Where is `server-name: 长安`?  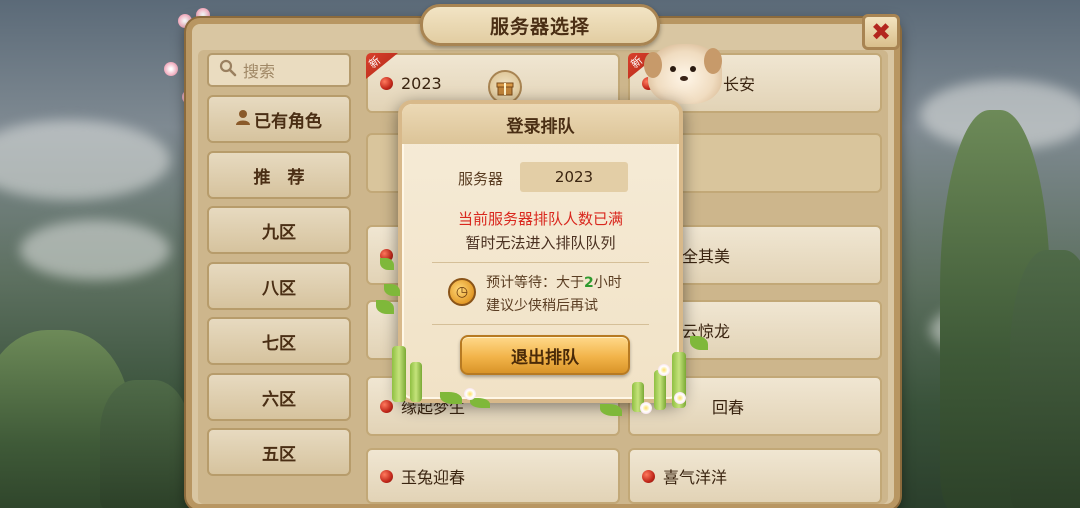
server-name: 长安 is located at coordinates (739, 84).